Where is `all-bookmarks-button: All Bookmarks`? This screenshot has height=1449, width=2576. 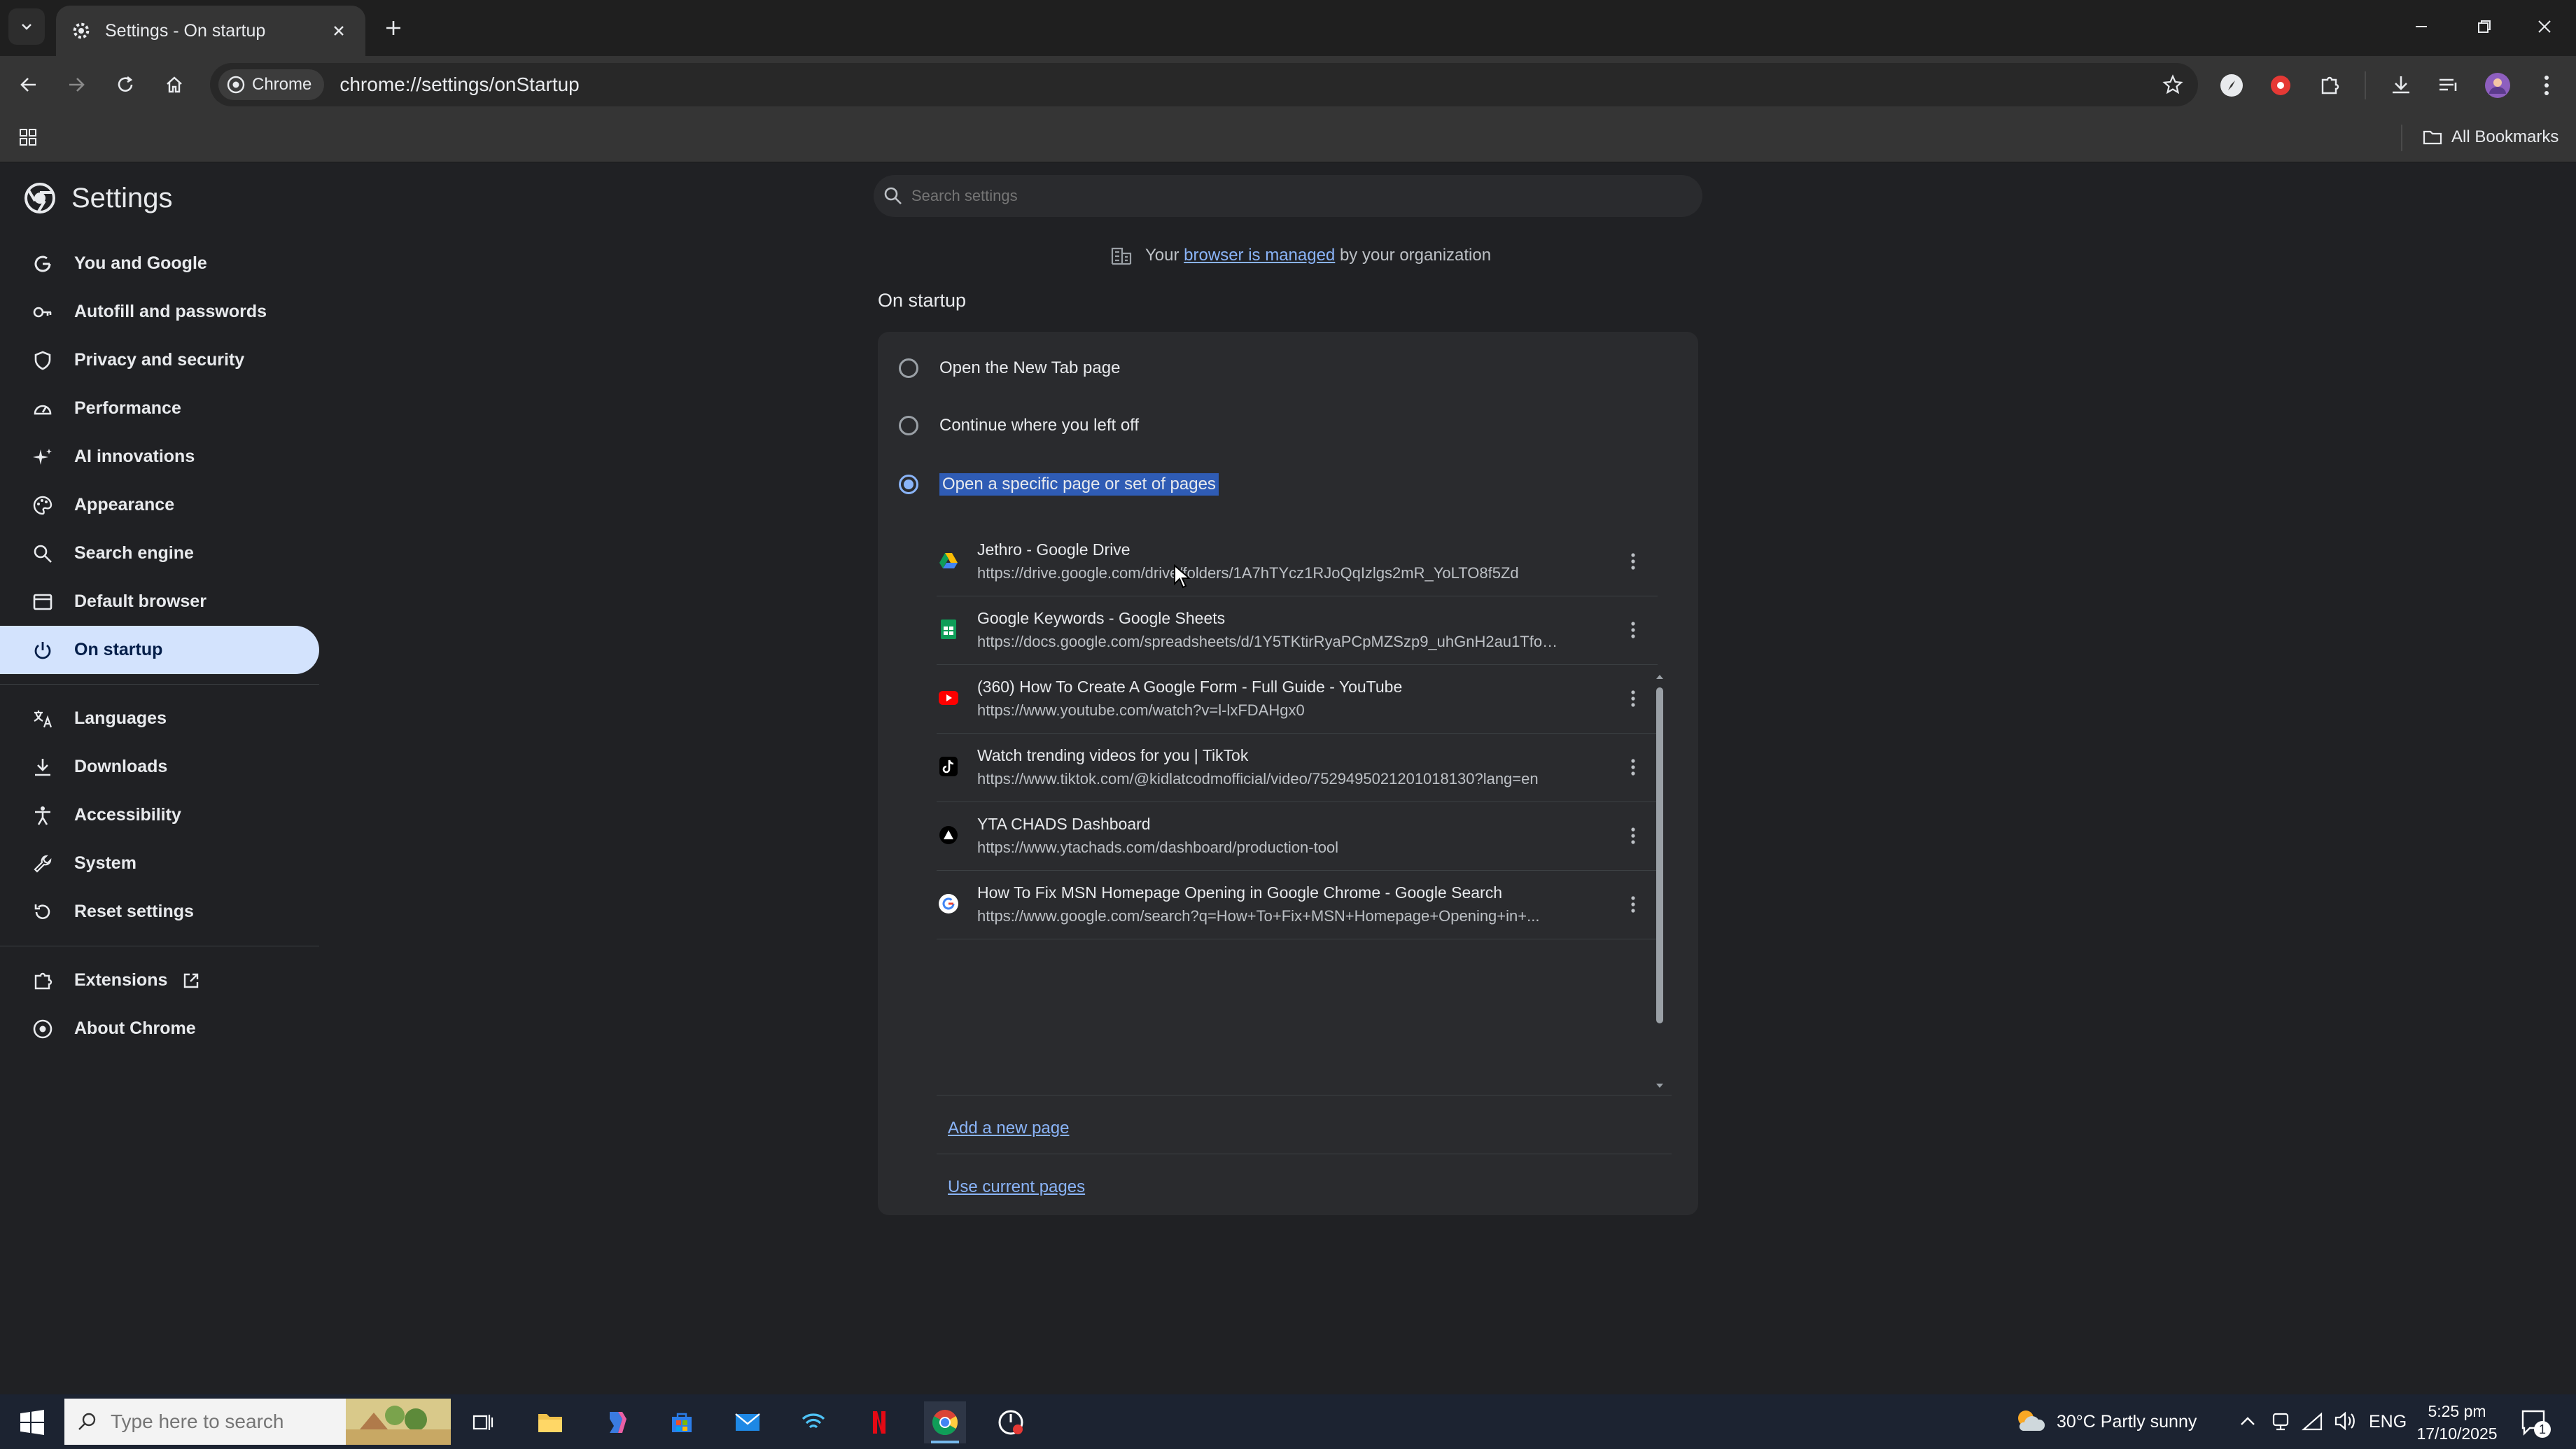 all-bookmarks-button: All Bookmarks is located at coordinates (2490, 137).